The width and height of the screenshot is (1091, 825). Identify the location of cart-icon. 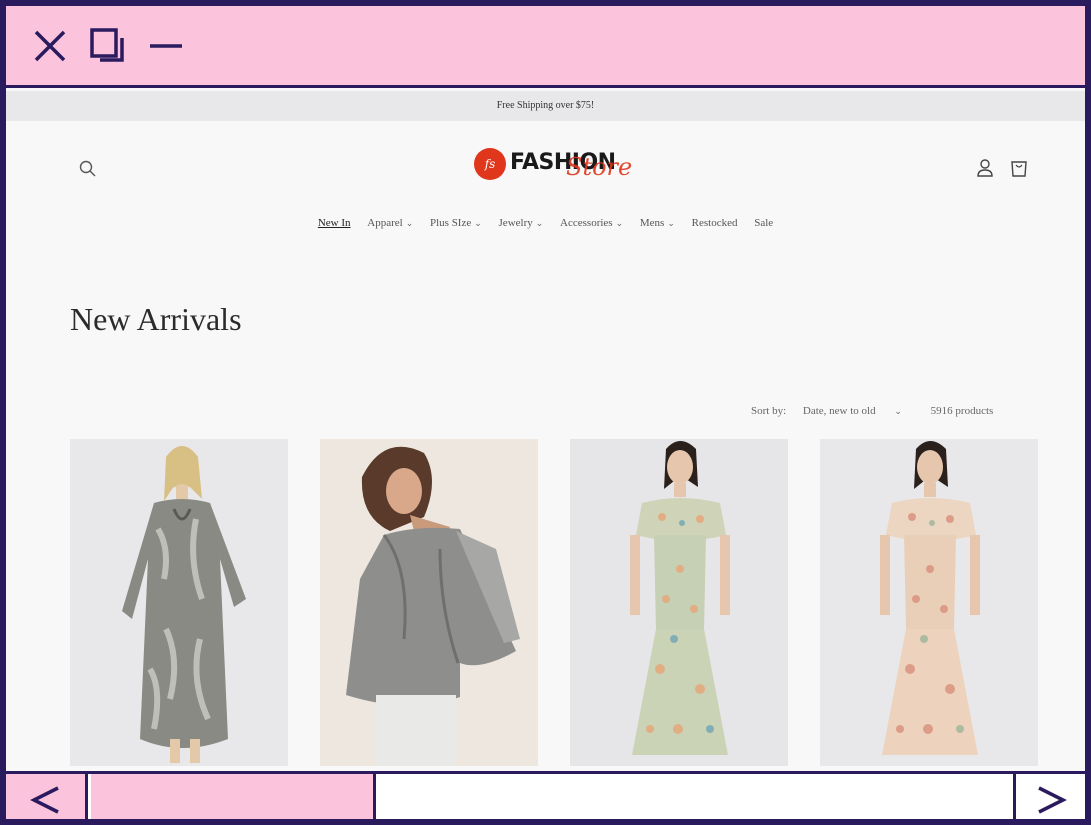
(1019, 168).